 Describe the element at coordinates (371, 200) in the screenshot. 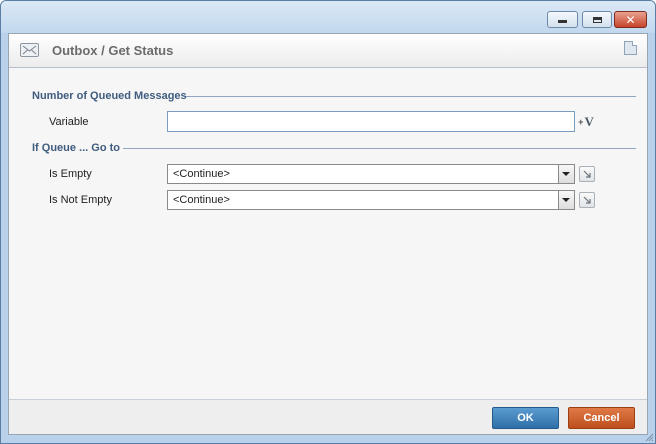

I see `is-not-empty-select: <Continue>` at that location.